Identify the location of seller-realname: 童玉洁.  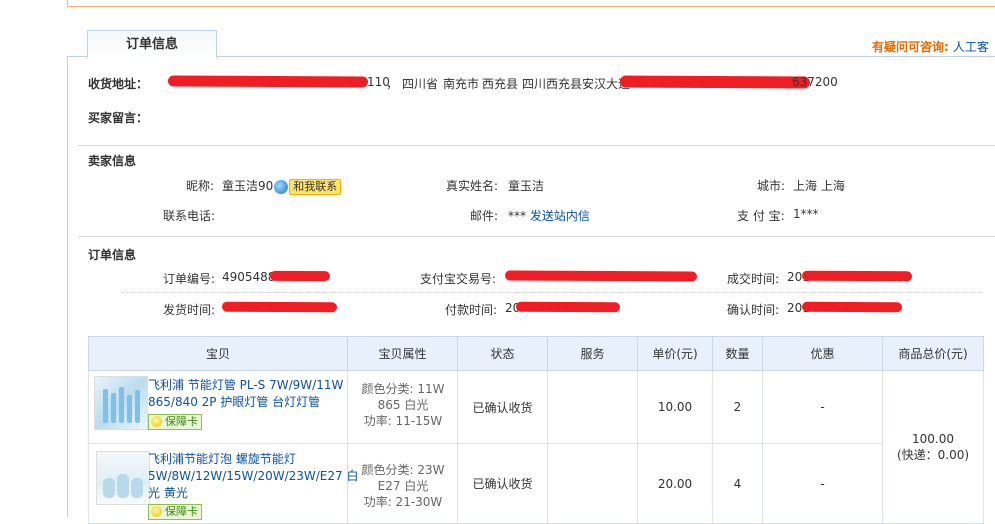
(526, 186).